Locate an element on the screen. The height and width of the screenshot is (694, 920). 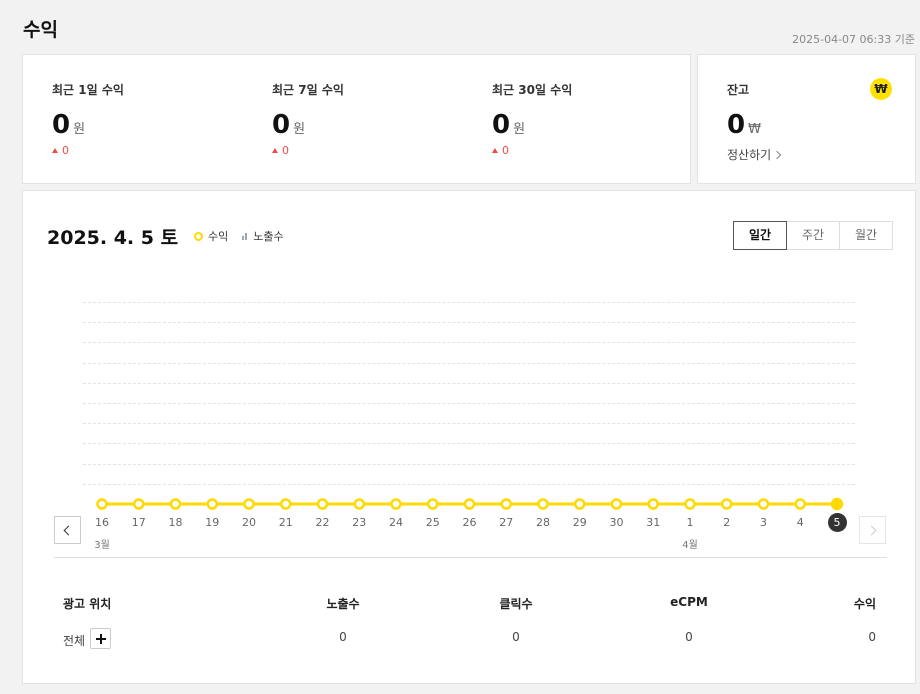
metric-label: 최근 7일 수익 is located at coordinates (308, 90).